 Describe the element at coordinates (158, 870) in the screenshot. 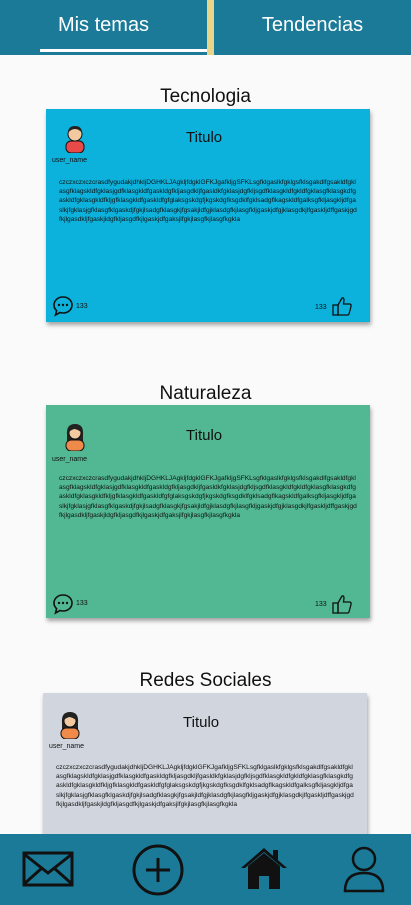

I see `add-circle-icon` at that location.